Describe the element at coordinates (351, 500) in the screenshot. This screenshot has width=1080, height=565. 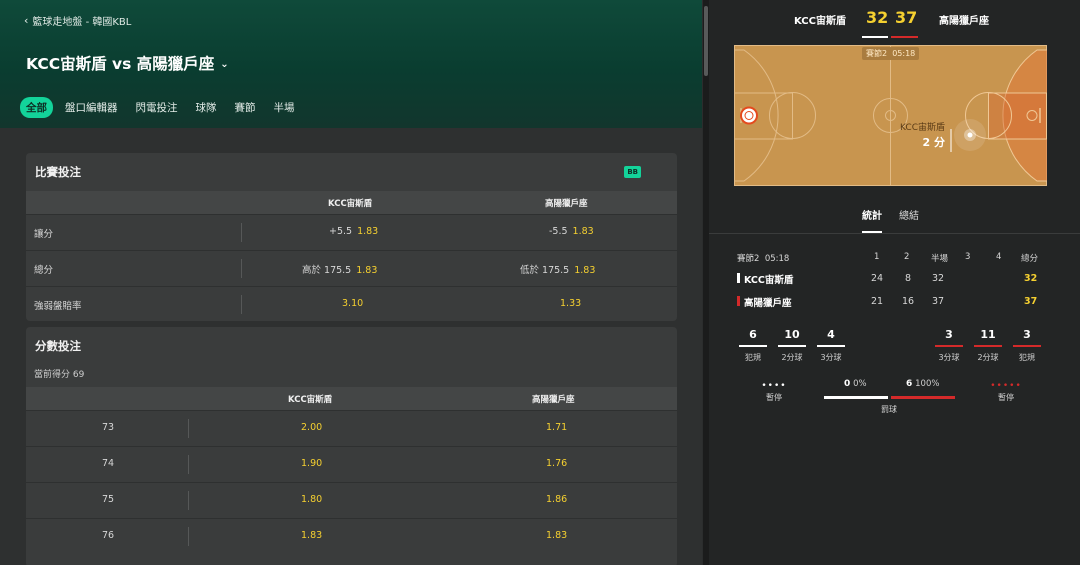
I see `table-row: 75 1.80 1.86` at that location.